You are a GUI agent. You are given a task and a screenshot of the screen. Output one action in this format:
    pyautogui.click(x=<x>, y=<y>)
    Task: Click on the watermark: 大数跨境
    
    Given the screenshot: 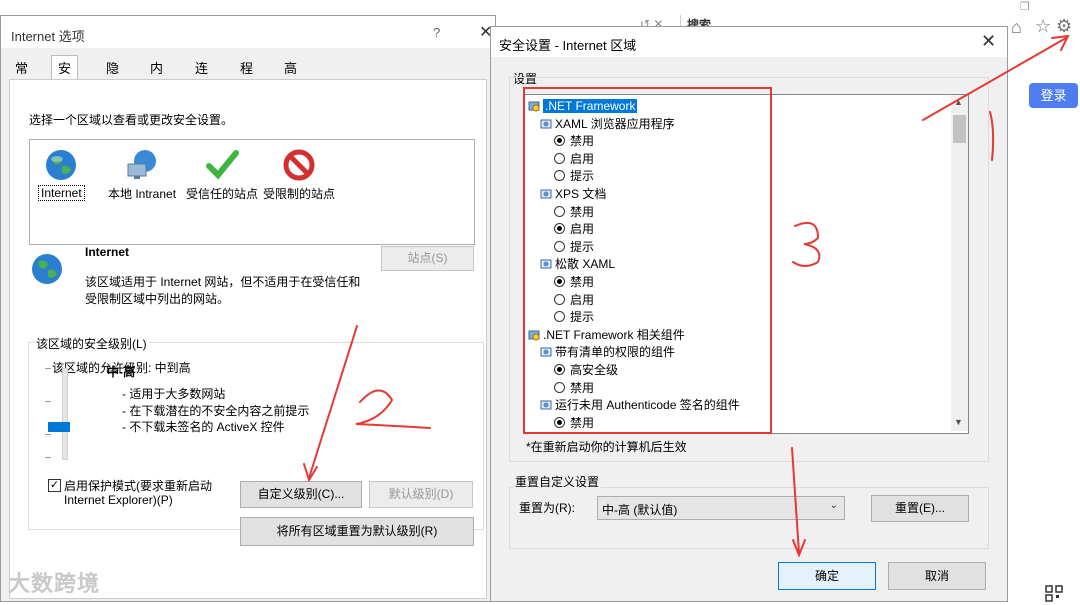 What is the action you would take?
    pyautogui.click(x=54, y=583)
    